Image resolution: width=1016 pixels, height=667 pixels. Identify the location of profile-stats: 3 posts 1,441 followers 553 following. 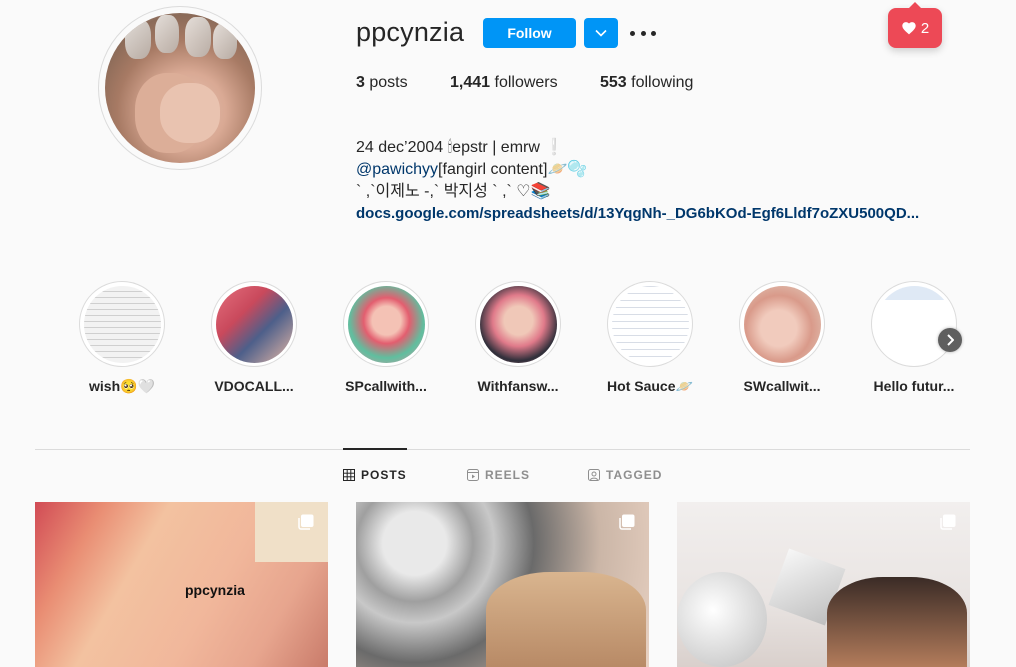
(524, 83).